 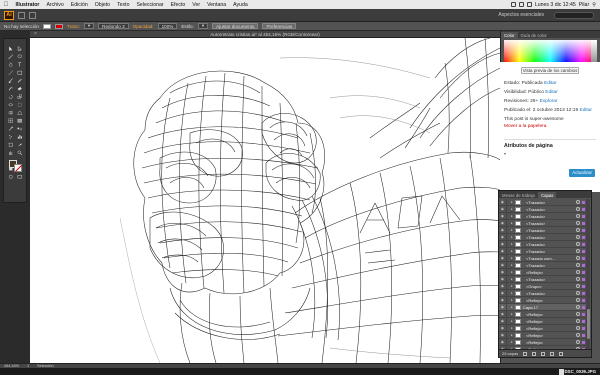 What do you see at coordinates (10, 88) in the screenshot?
I see `blob-brush-tool-icon` at bounding box center [10, 88].